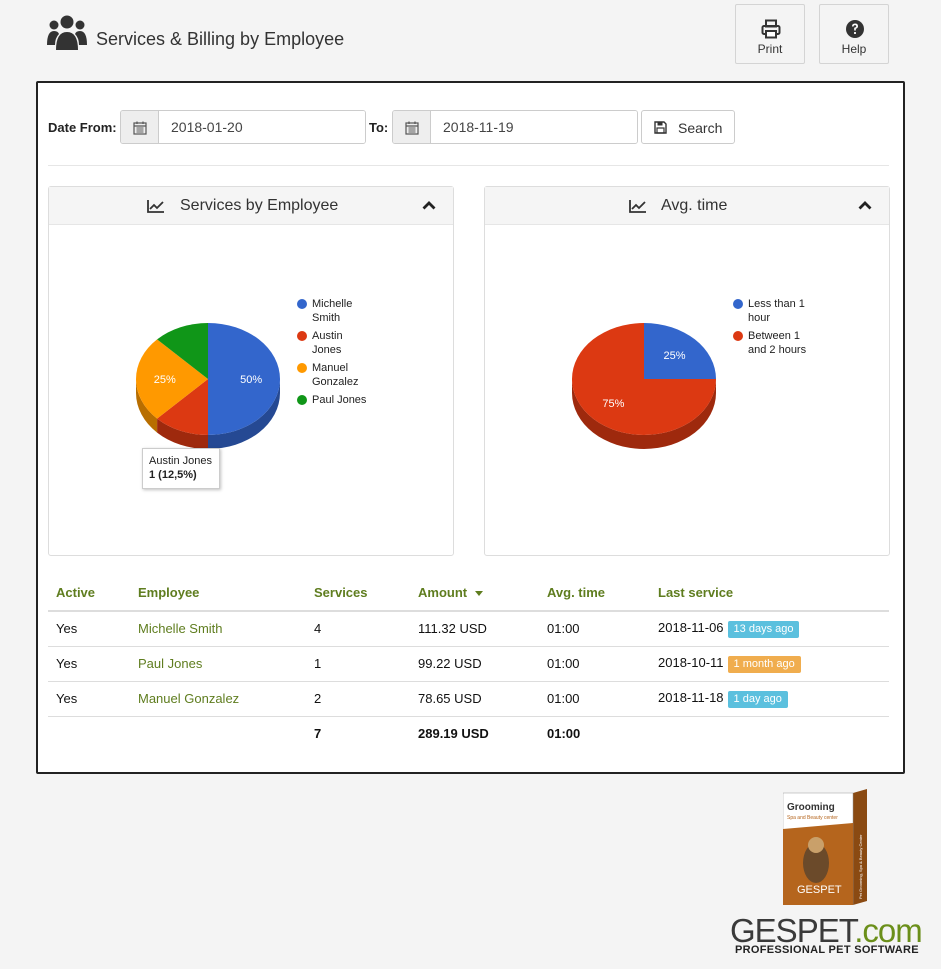 This screenshot has height=969, width=941. What do you see at coordinates (812, 818) in the screenshot?
I see `box-subtitle-text: Spa and Beauty center` at bounding box center [812, 818].